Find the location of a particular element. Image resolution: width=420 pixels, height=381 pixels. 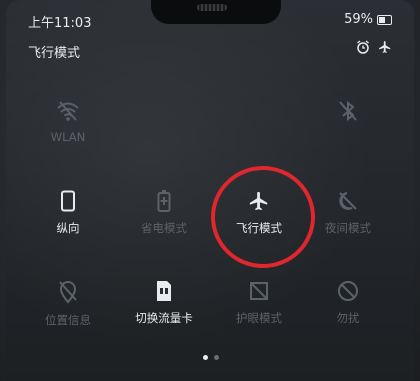

page-indicator is located at coordinates (211, 357).